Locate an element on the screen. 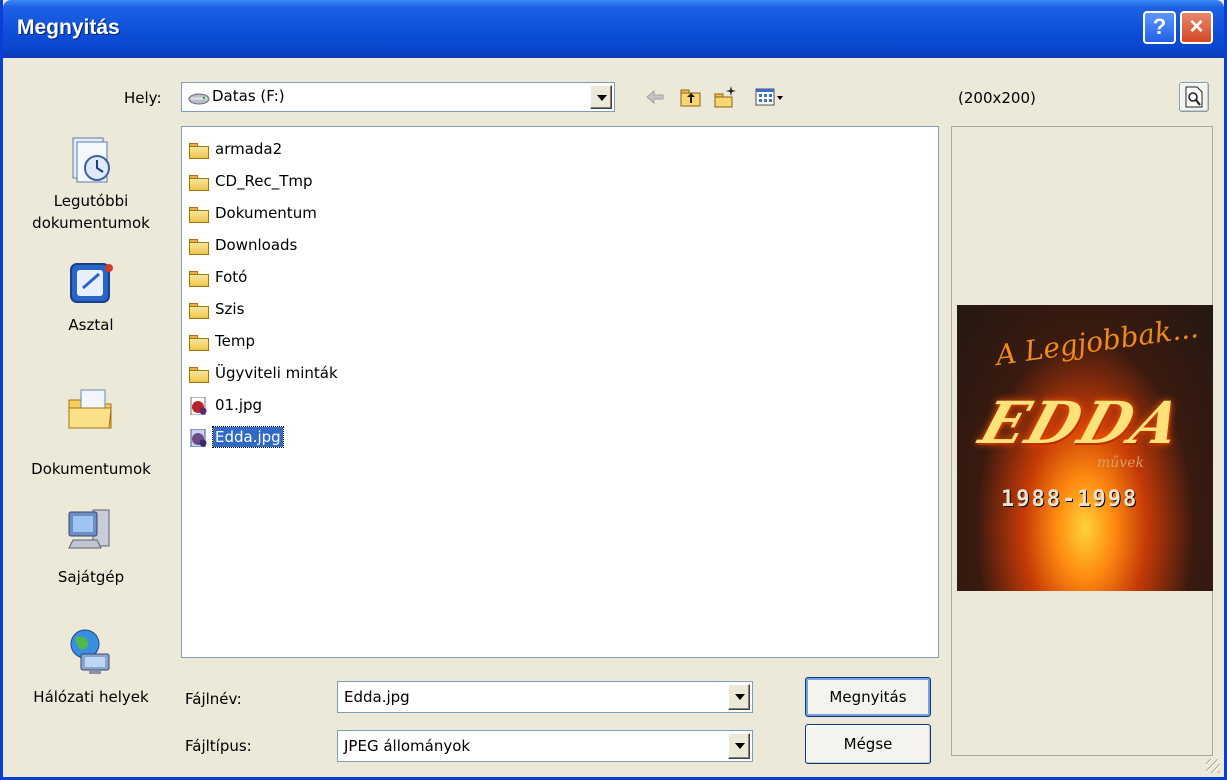 Image resolution: width=1227 pixels, height=780 pixels. location-label: Hely: is located at coordinates (143, 98).